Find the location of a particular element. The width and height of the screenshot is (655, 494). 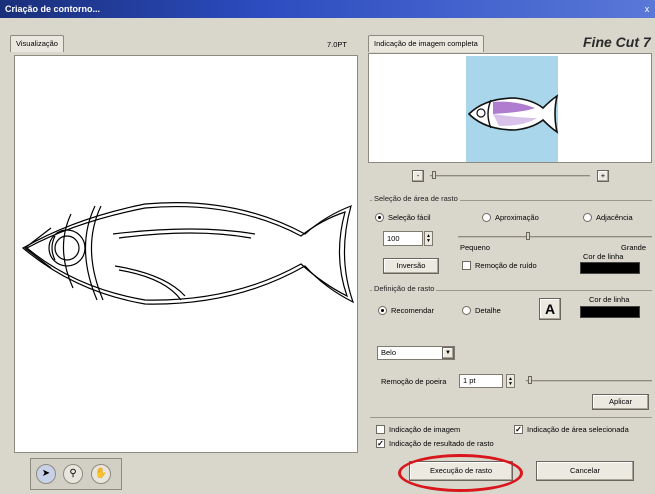

label-selecao-facil: Seleção fácil is located at coordinates (409, 217).